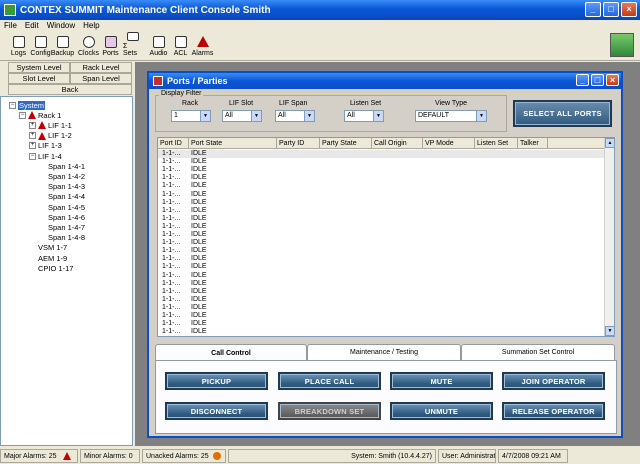  I want to click on col-port-state: Port State, so click(233, 143).